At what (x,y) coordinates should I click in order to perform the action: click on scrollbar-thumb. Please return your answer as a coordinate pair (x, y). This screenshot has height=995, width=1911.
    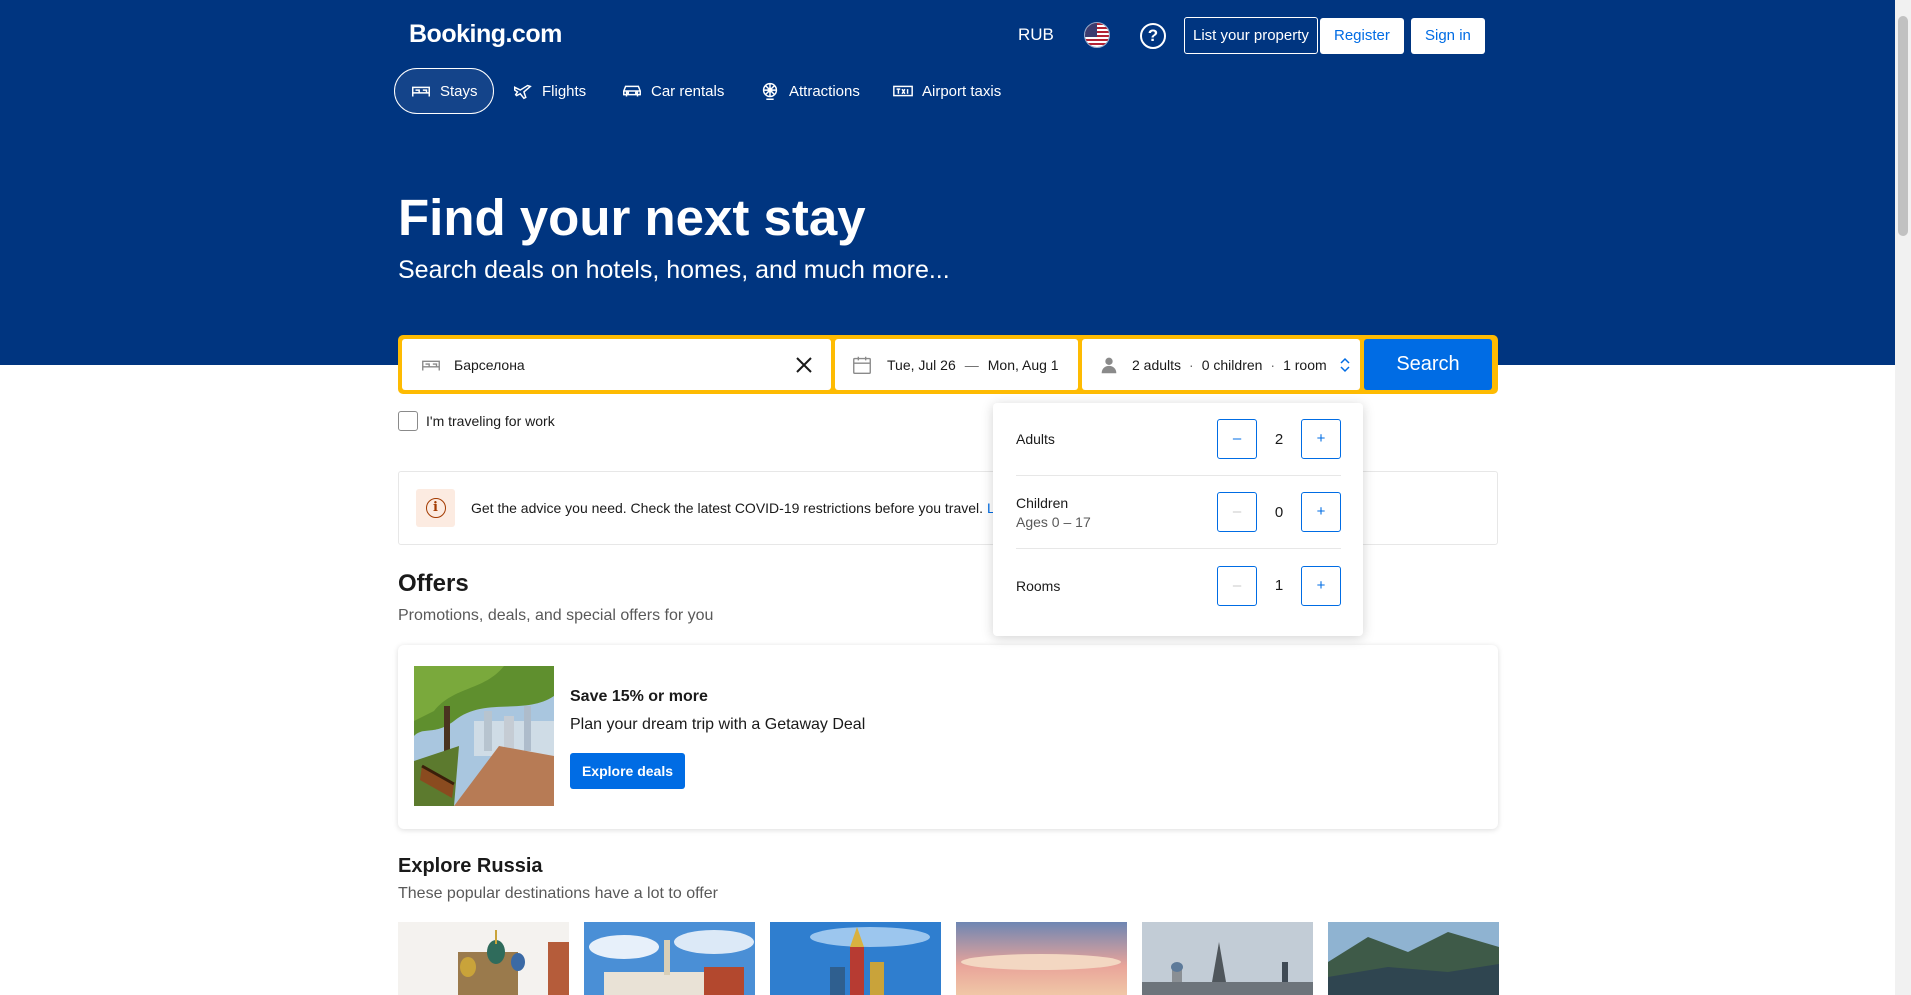
    Looking at the image, I should click on (1903, 126).